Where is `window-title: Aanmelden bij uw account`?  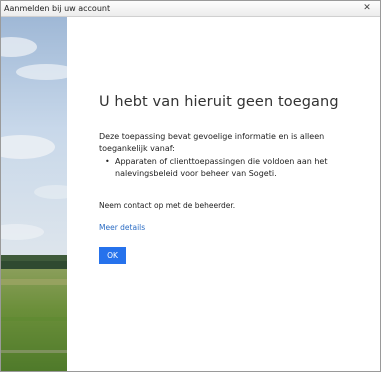
window-title: Aanmelden bij uw account is located at coordinates (57, 8).